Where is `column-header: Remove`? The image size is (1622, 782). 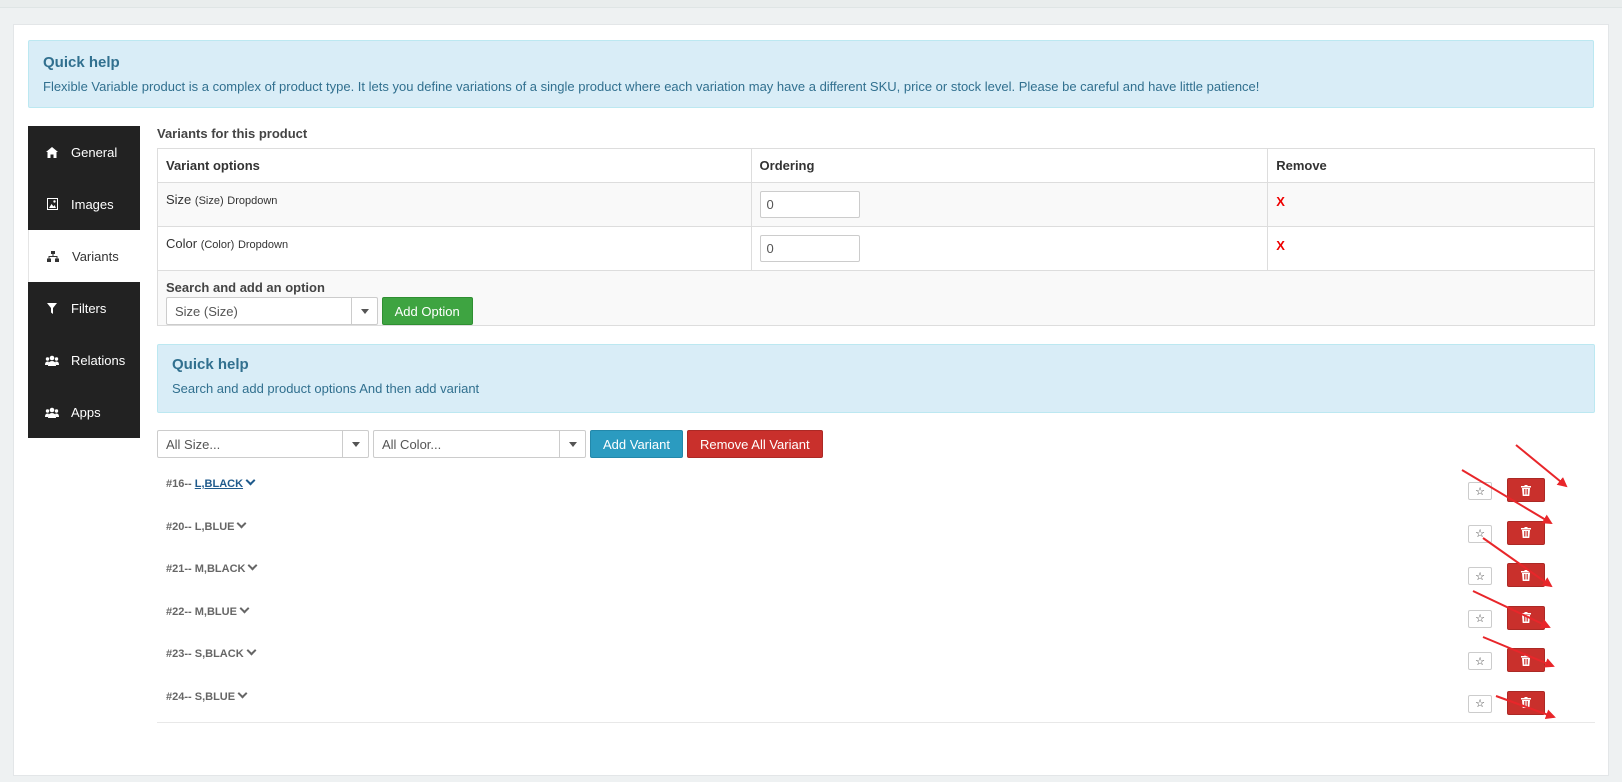
column-header: Remove is located at coordinates (1431, 165).